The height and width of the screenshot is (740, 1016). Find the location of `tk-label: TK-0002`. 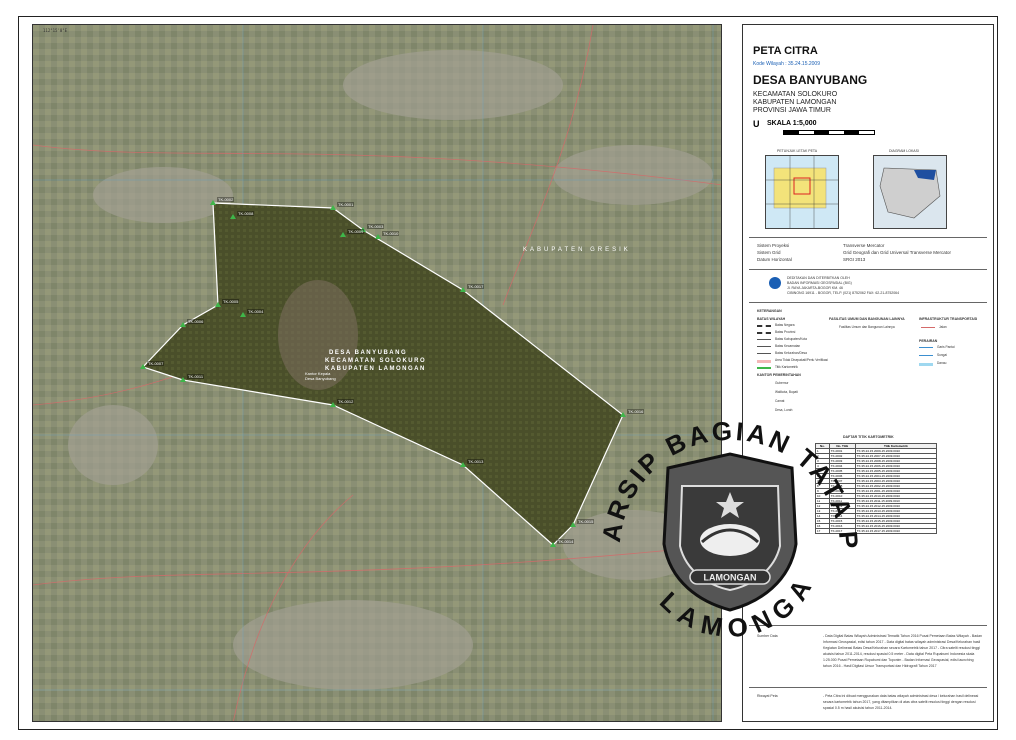

tk-label: TK-0002 is located at coordinates (226, 199).